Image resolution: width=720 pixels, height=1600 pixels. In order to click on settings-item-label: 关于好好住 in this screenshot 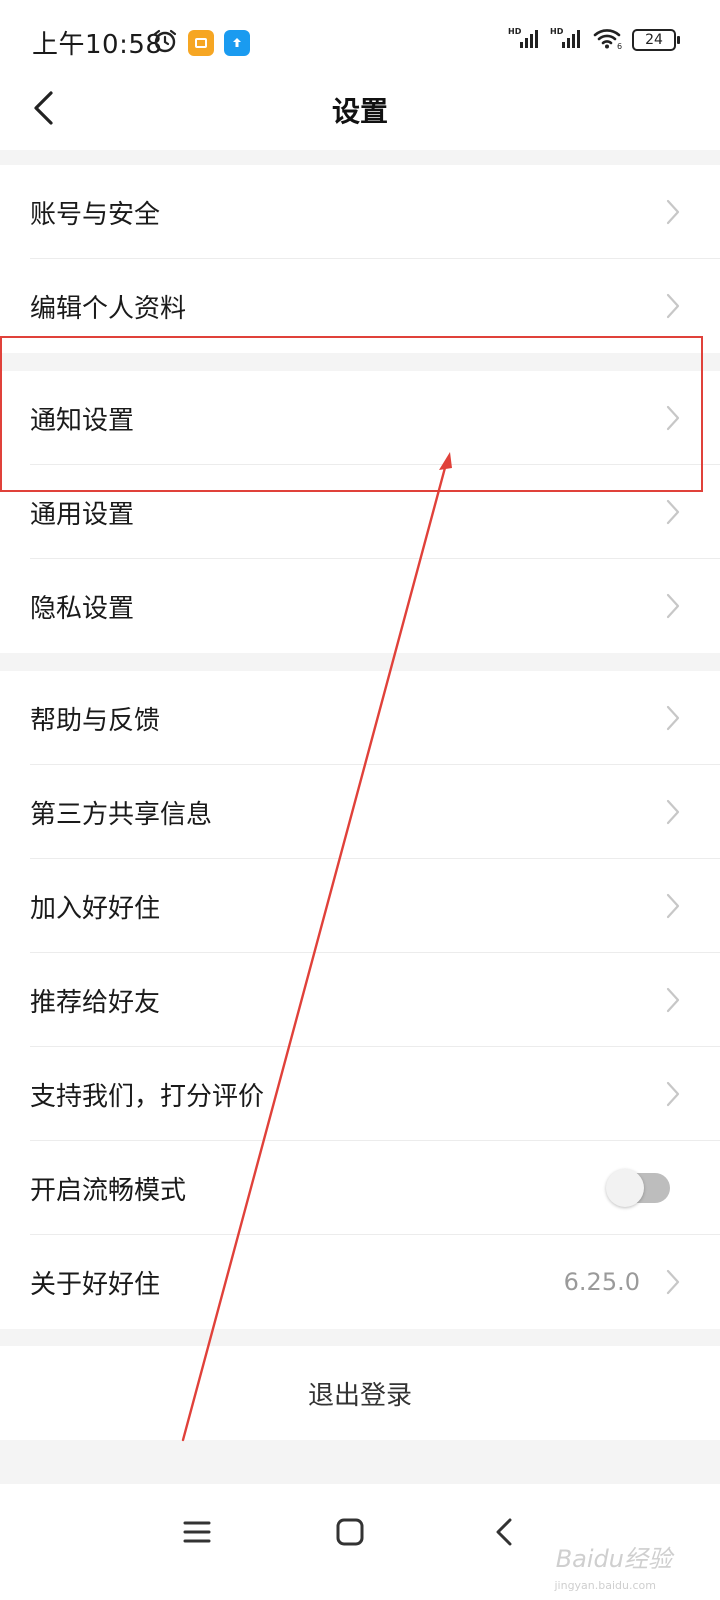, I will do `click(95, 1284)`.